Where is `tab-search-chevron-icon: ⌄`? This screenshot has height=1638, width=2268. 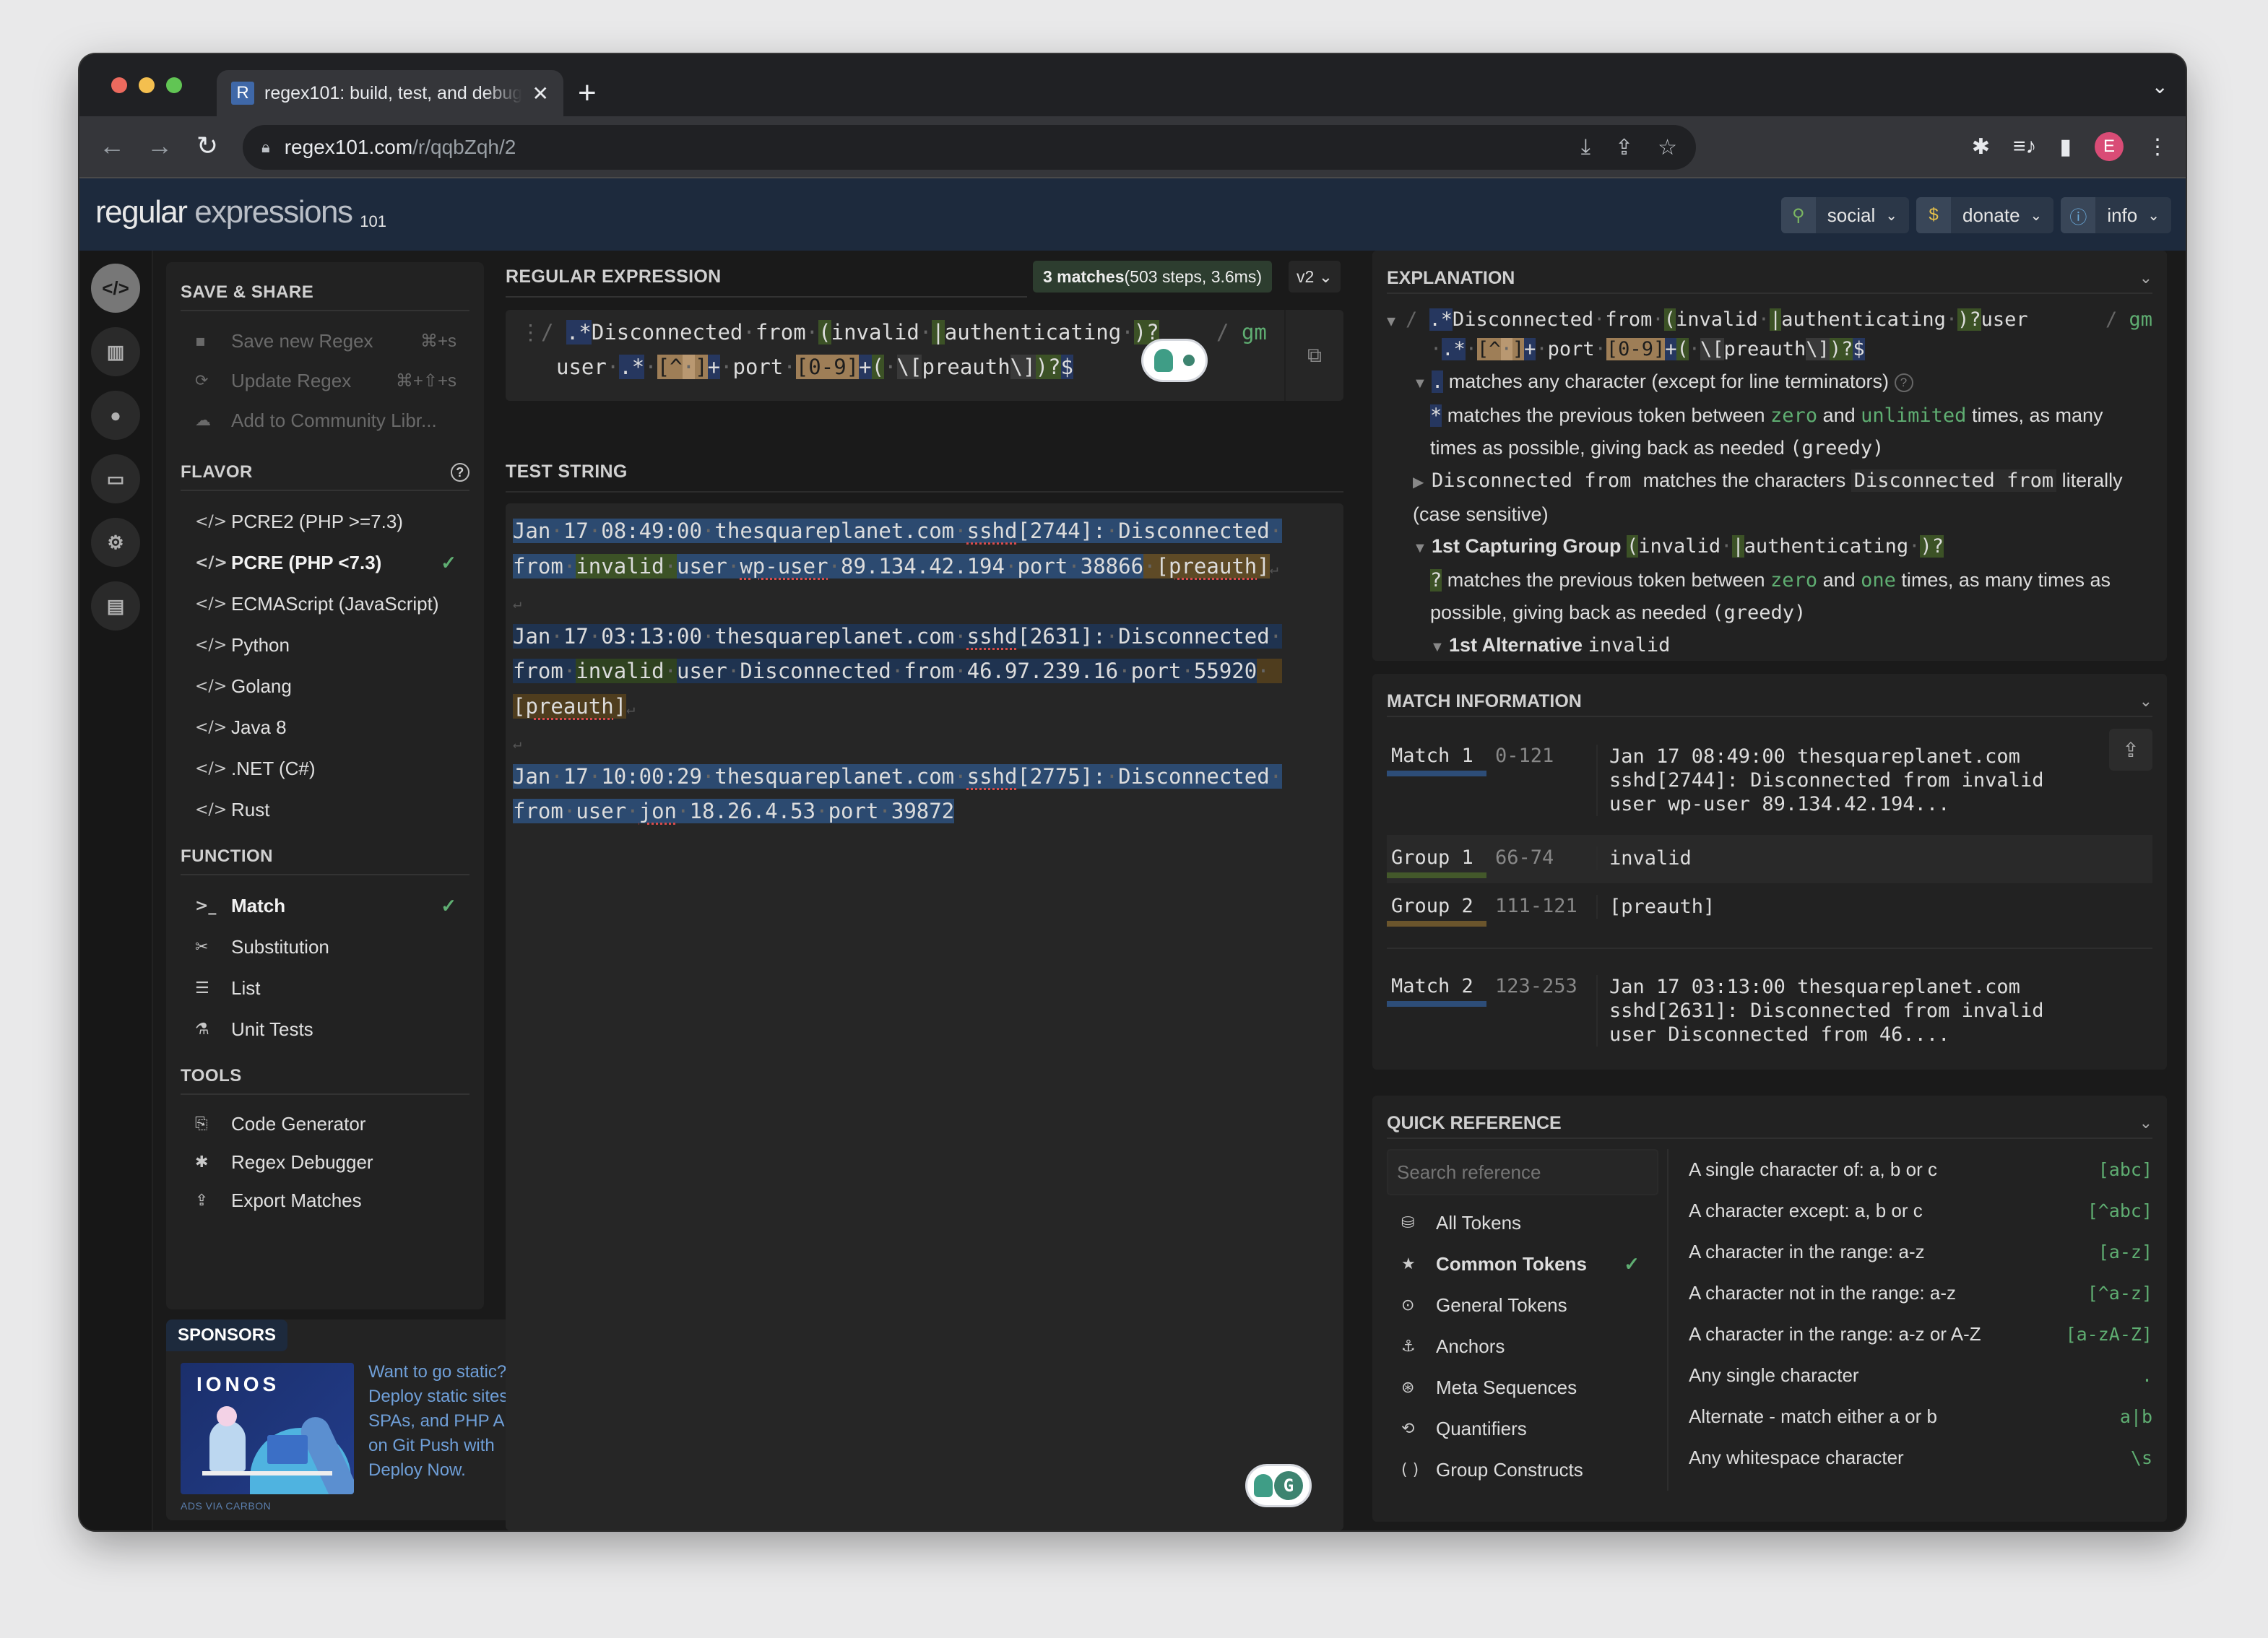 tab-search-chevron-icon: ⌄ is located at coordinates (2160, 86).